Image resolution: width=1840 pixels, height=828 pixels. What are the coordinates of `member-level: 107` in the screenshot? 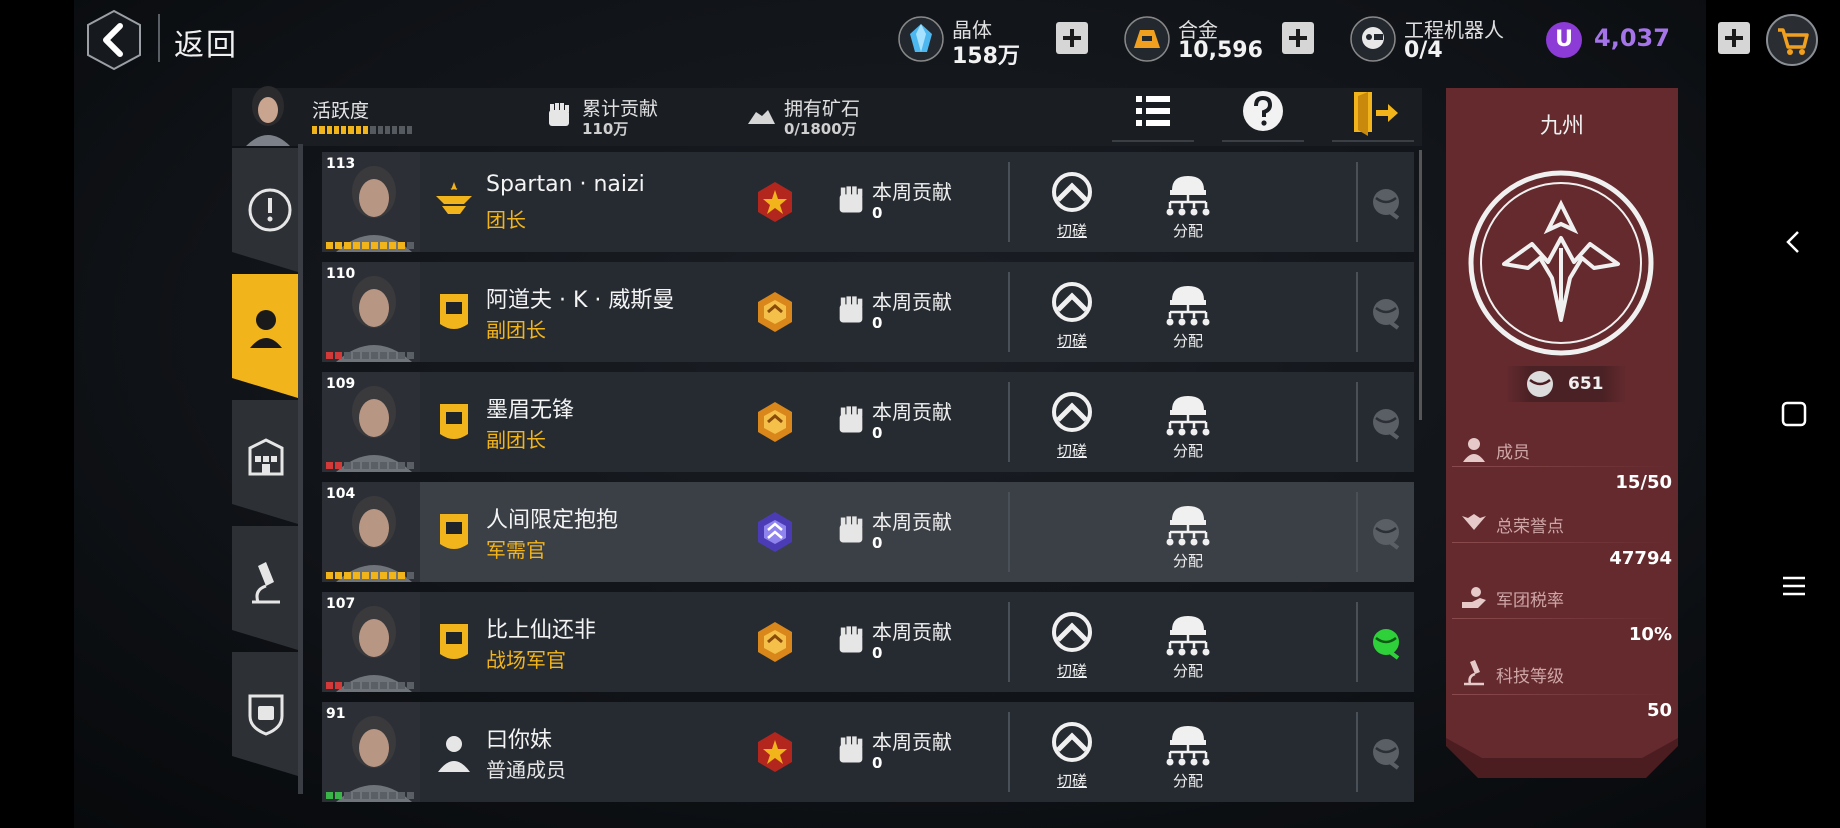 It's located at (341, 604).